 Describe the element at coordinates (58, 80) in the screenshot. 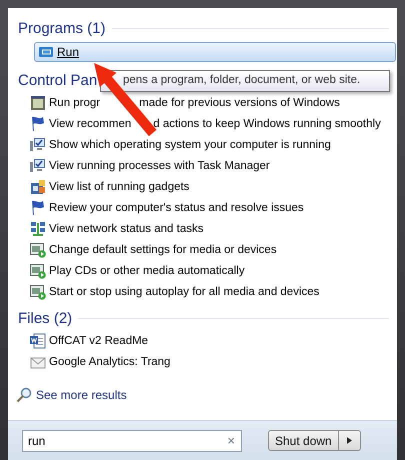

I see `section-heading: Control Pan` at that location.